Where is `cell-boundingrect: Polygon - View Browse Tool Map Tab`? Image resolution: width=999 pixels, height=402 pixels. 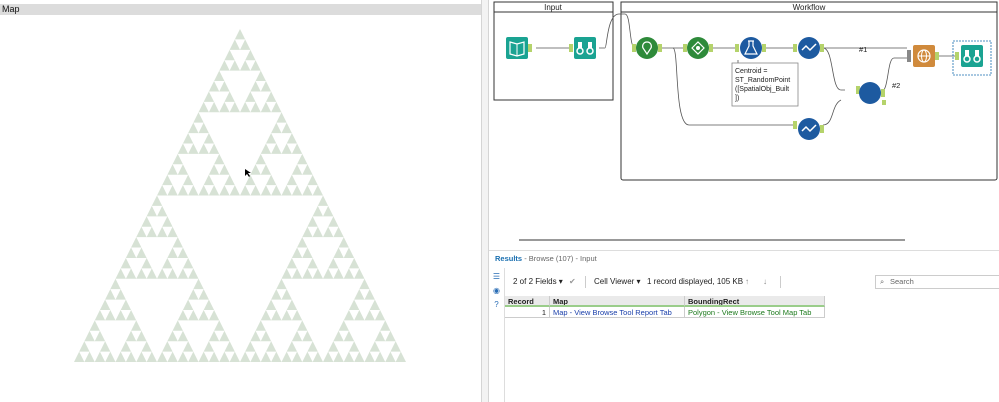 cell-boundingrect: Polygon - View Browse Tool Map Tab is located at coordinates (755, 312).